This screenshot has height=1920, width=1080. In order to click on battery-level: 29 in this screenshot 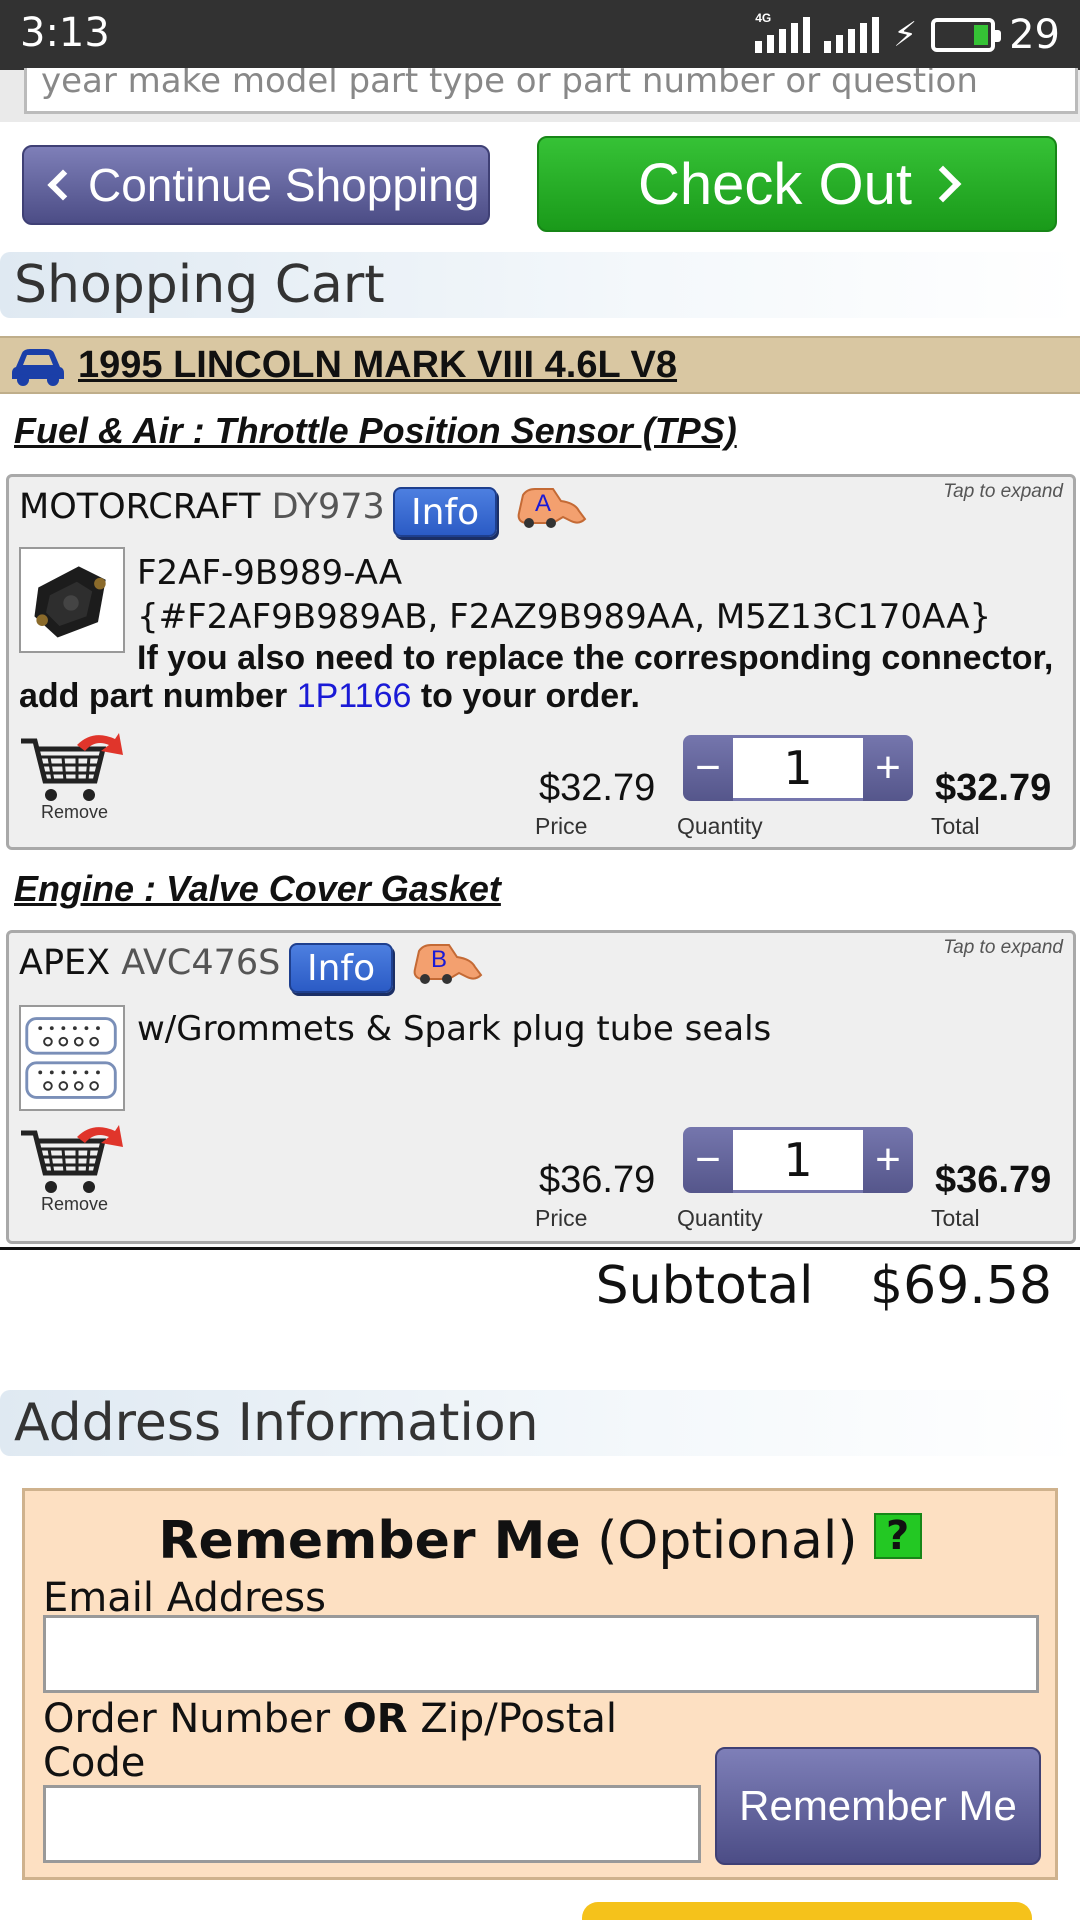, I will do `click(1034, 35)`.